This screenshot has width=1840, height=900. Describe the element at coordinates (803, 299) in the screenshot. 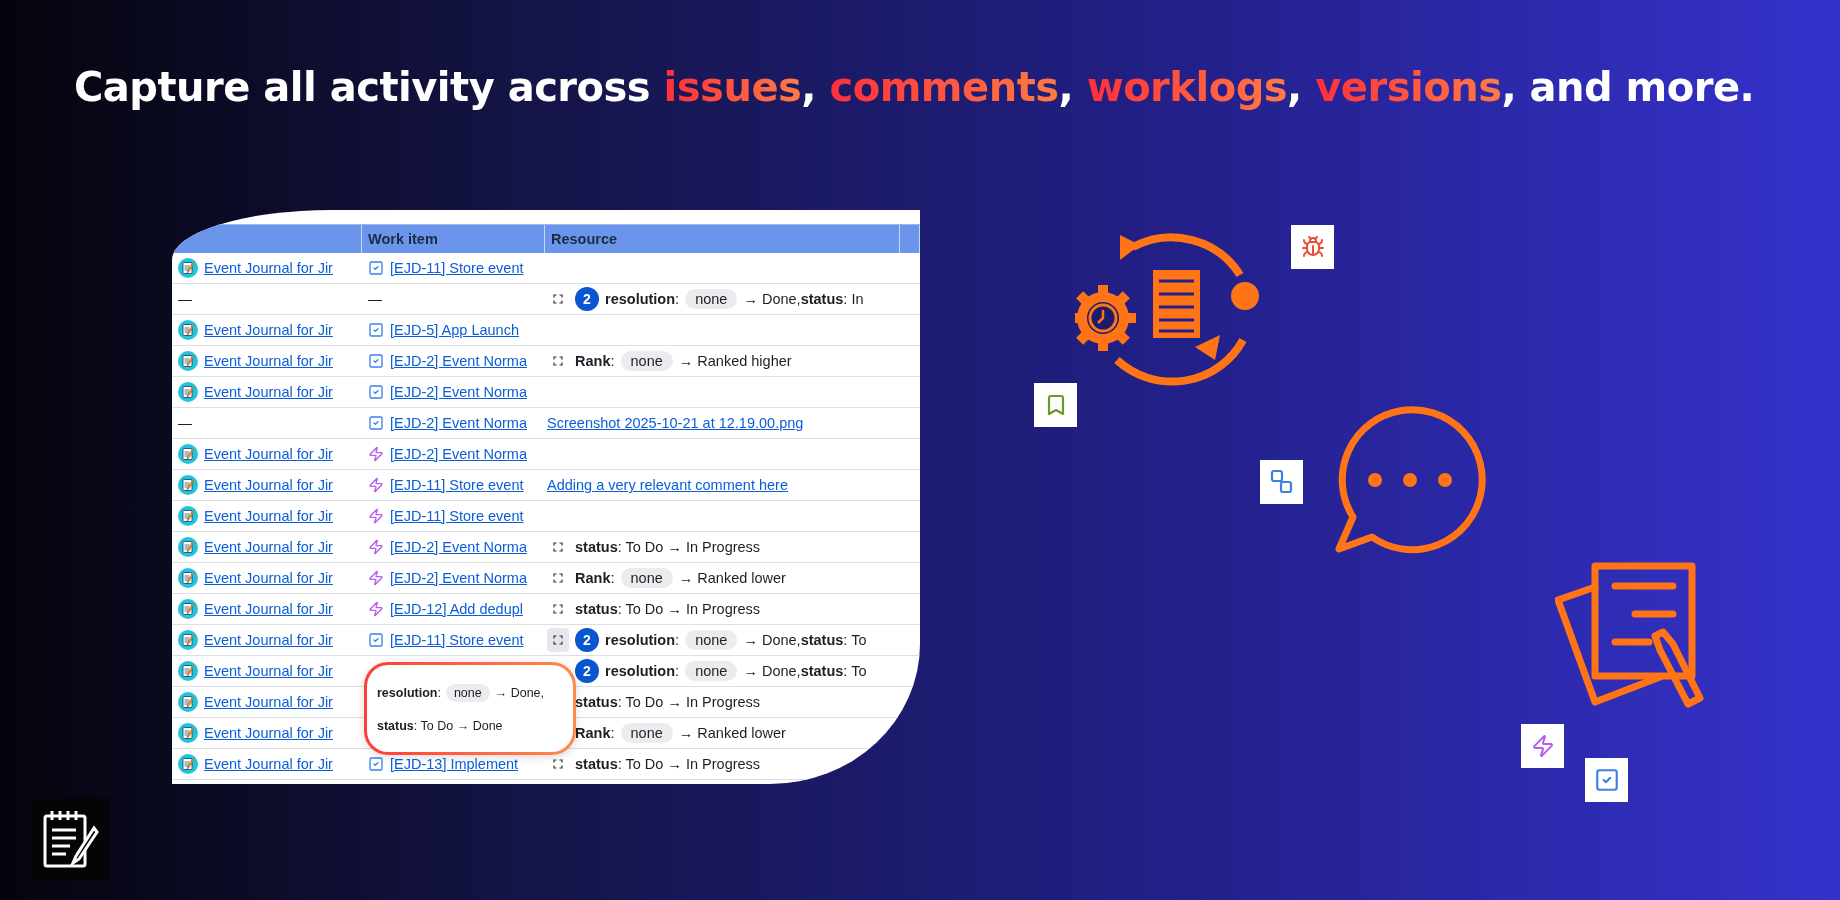

I see `change-value: → Done,status: In` at that location.